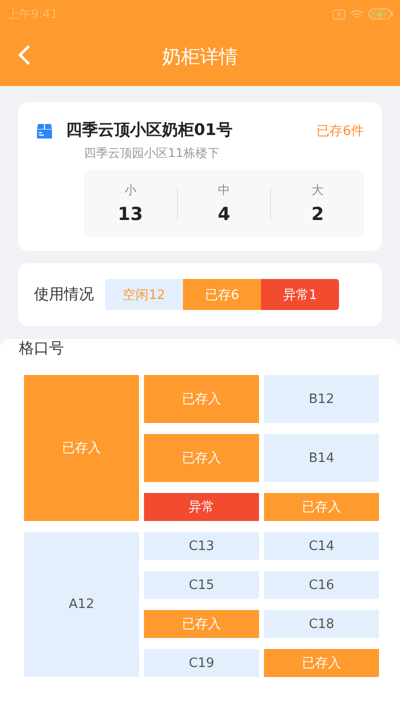  What do you see at coordinates (201, 663) in the screenshot?
I see `slot-cell: C19` at bounding box center [201, 663].